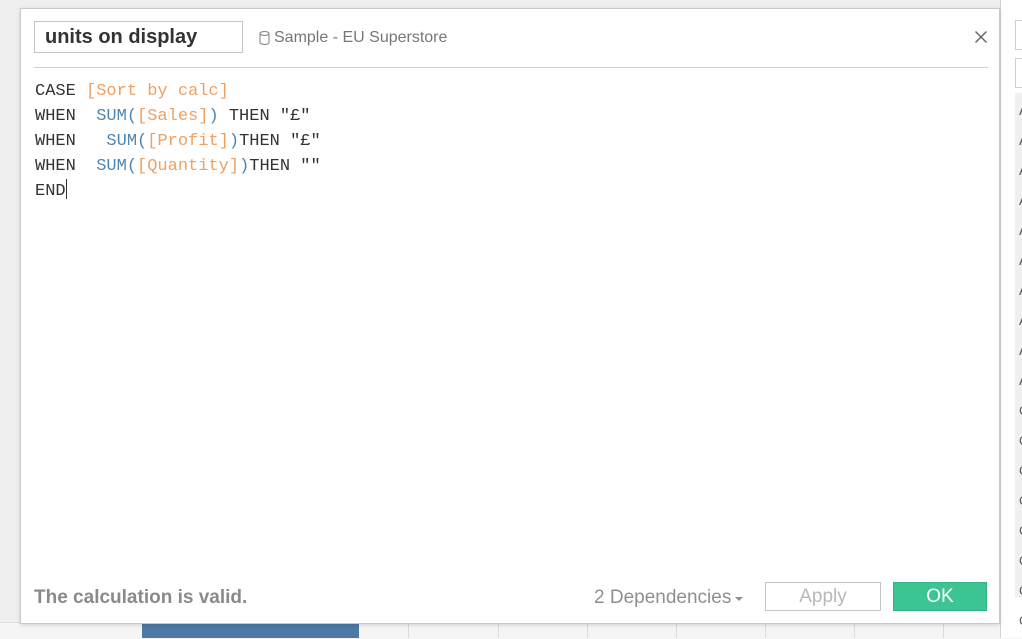 The width and height of the screenshot is (1022, 639). I want to click on string-literal: "", so click(310, 166).